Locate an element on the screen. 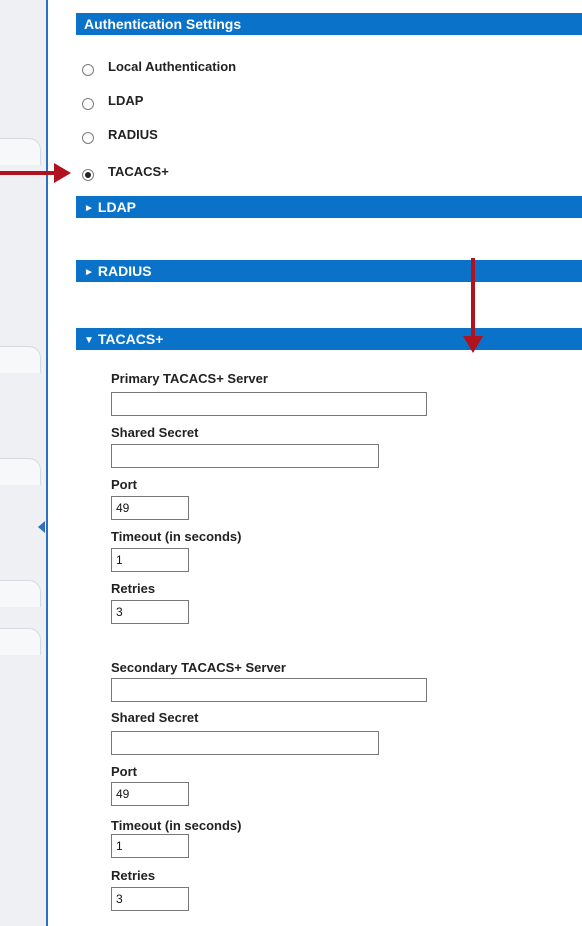  radio-label: LDAP is located at coordinates (126, 100).